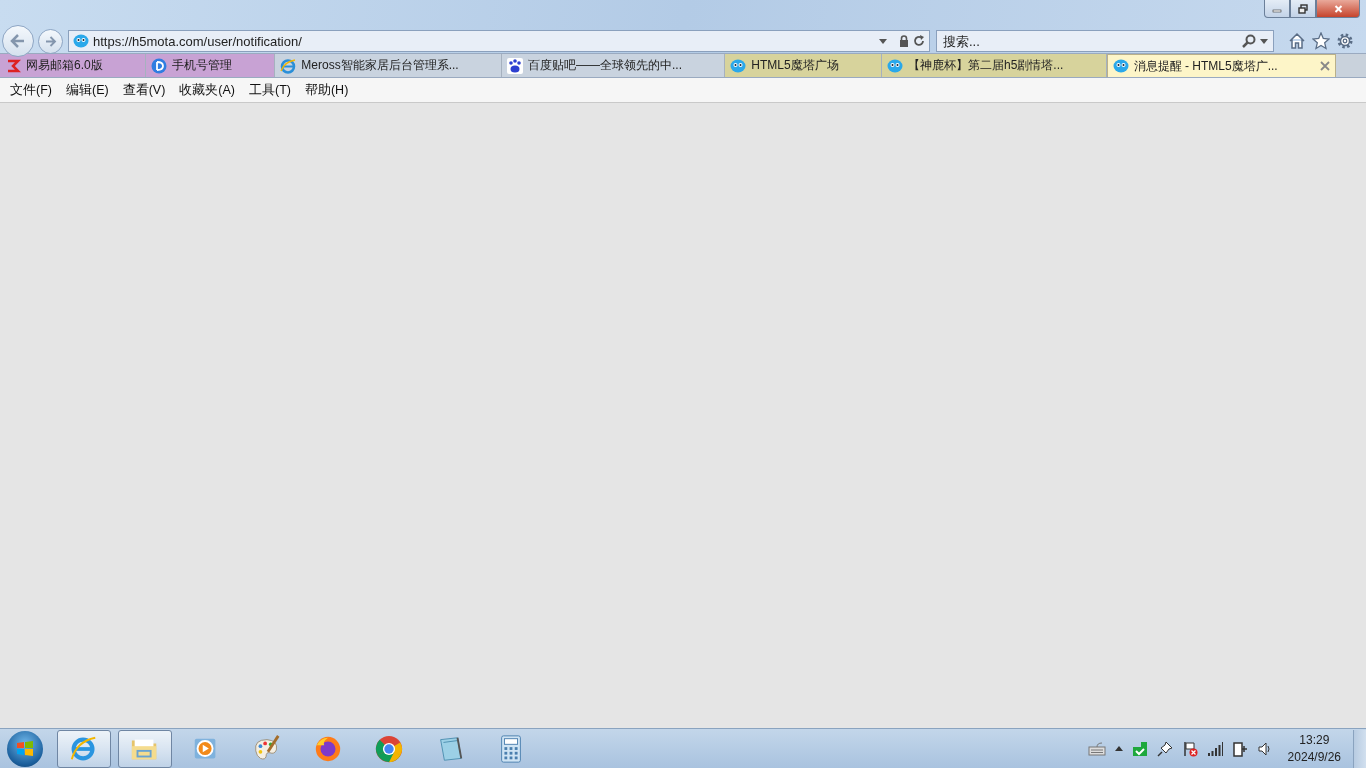  I want to click on home-icon, so click(1297, 41).